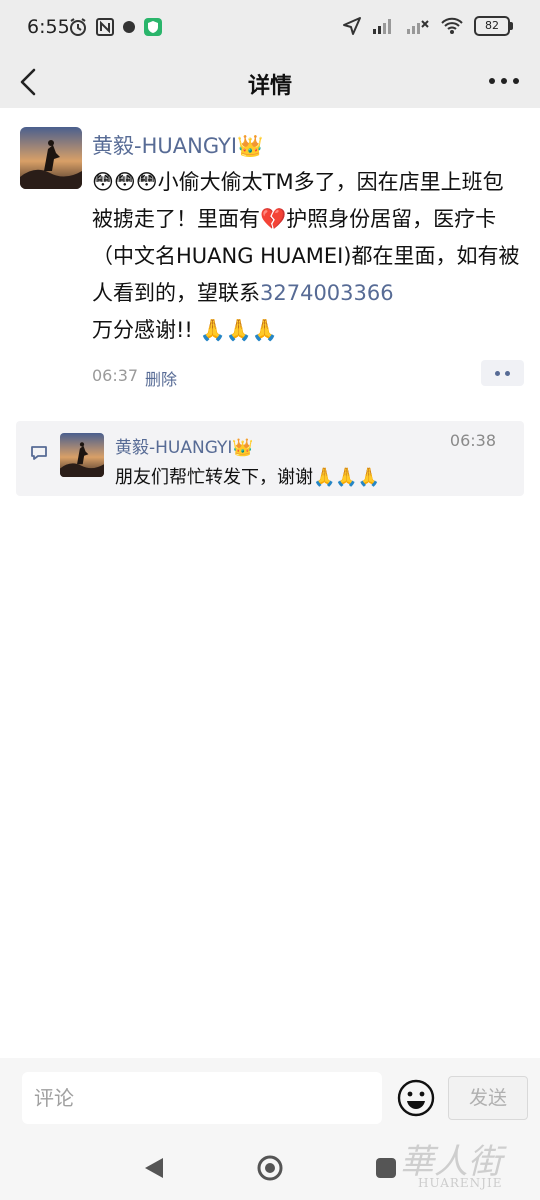 The image size is (540, 1200). Describe the element at coordinates (82, 455) in the screenshot. I see `comment-avatar` at that location.